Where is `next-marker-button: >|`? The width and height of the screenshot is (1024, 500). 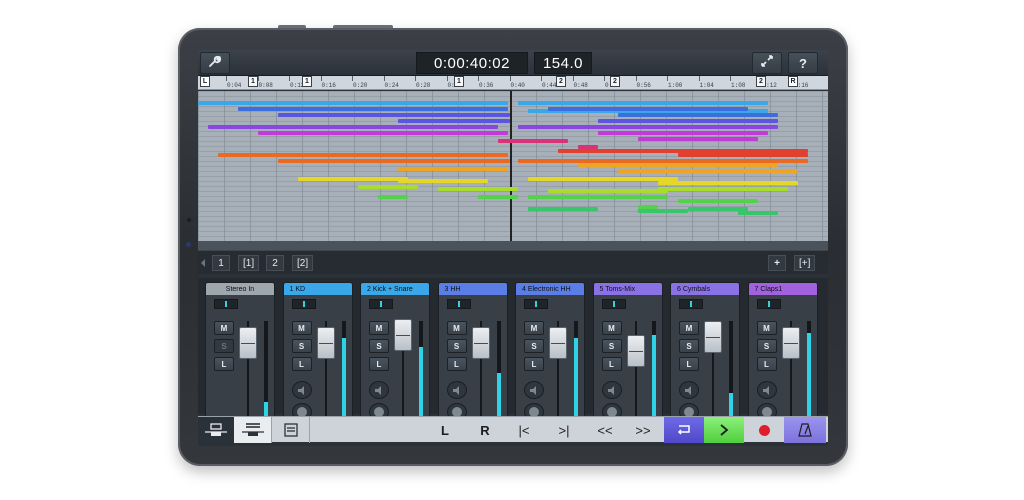 next-marker-button: >| is located at coordinates (564, 430).